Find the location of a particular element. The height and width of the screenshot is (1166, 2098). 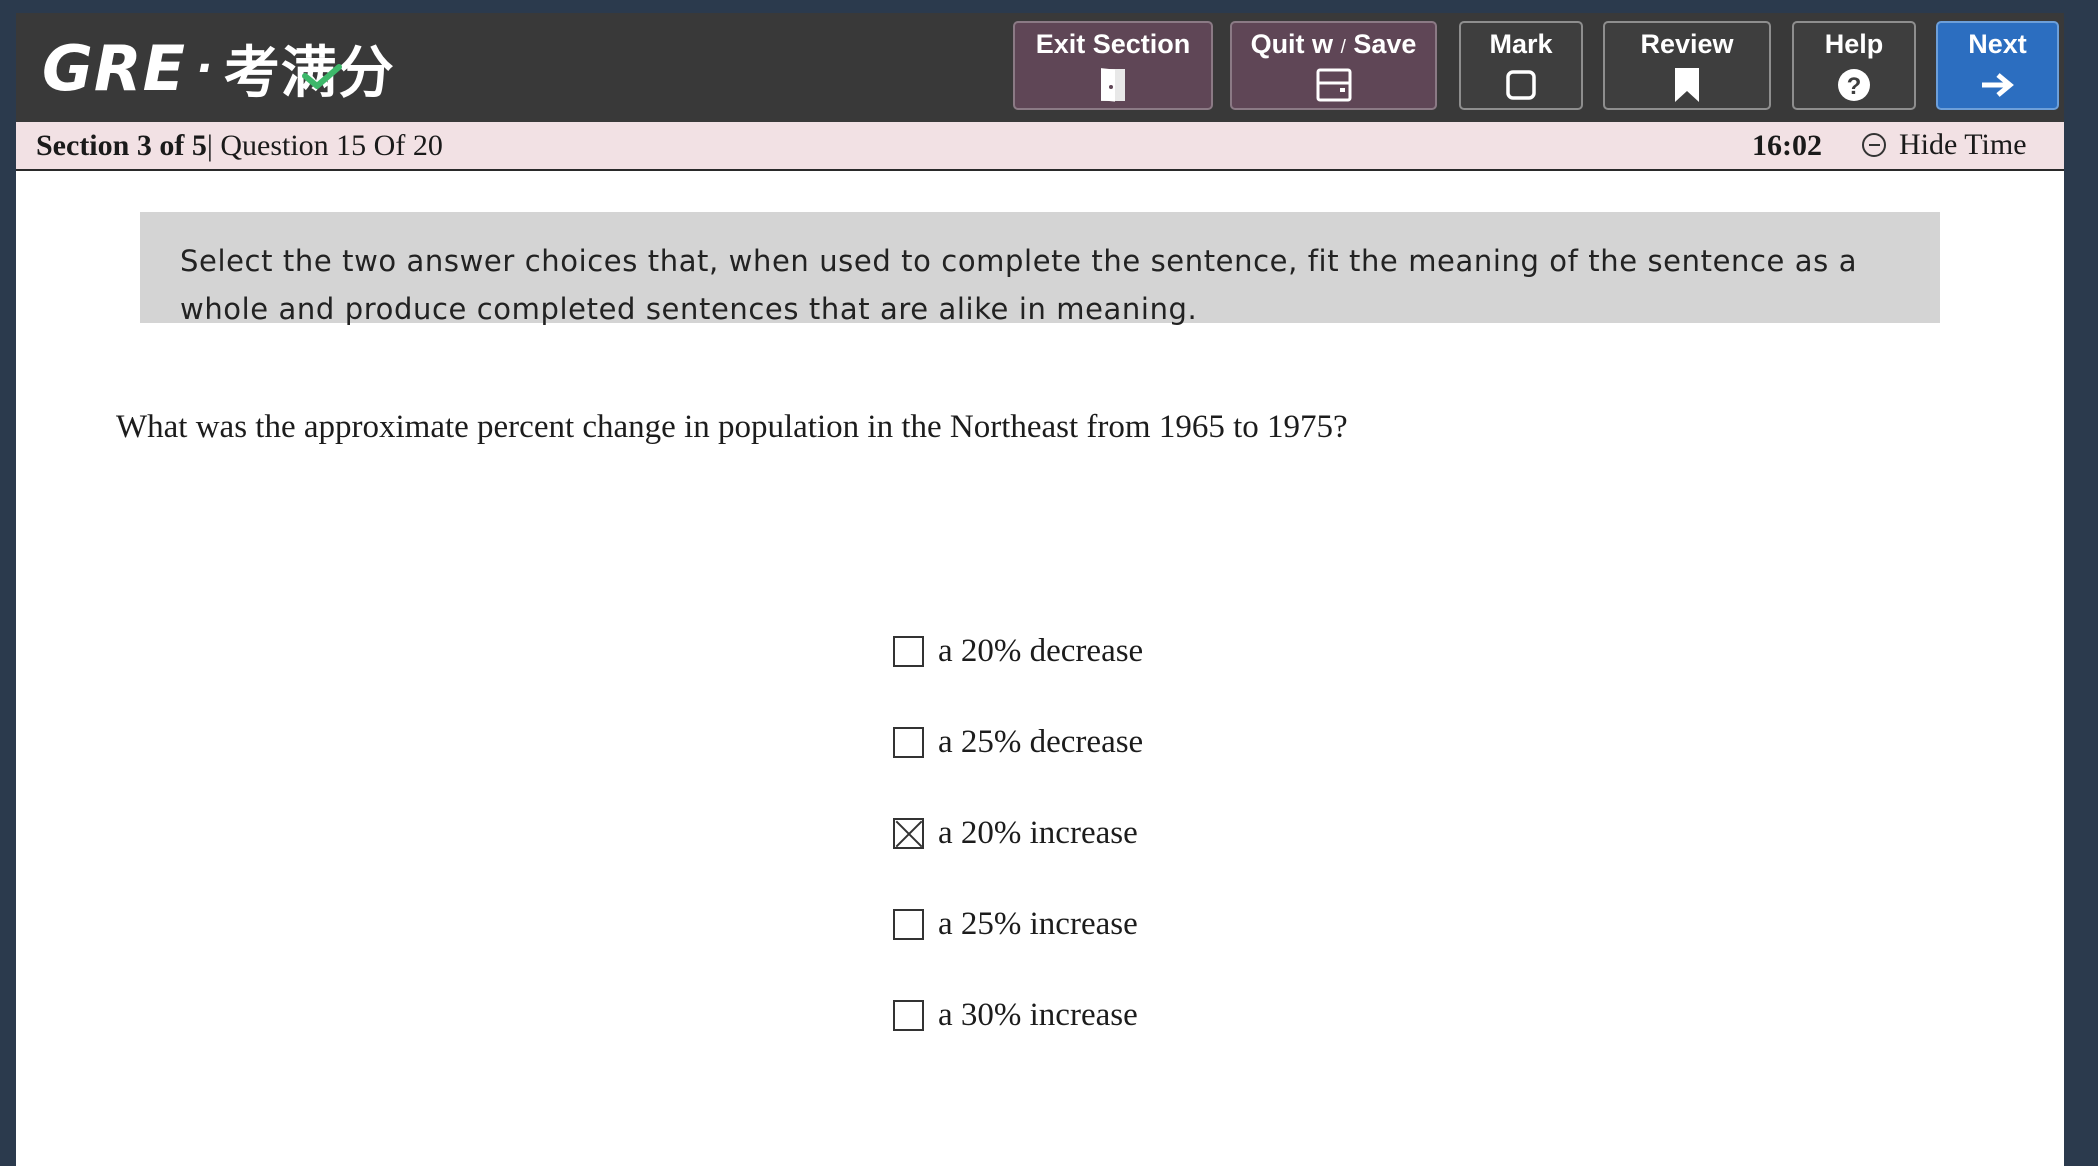

answer-choice: a 25% decrease is located at coordinates (1018, 742).